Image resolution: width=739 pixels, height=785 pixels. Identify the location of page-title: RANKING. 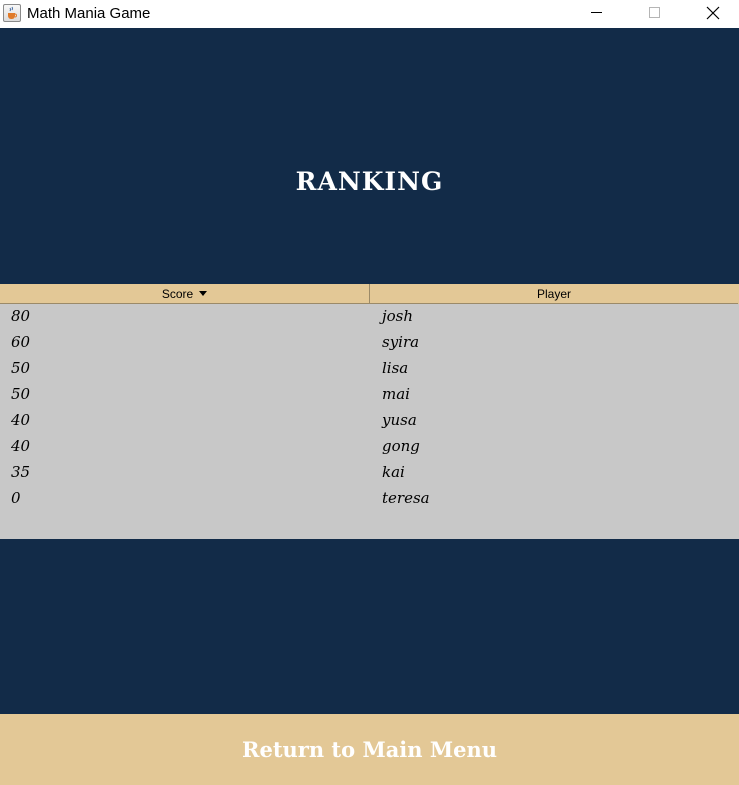
(369, 181).